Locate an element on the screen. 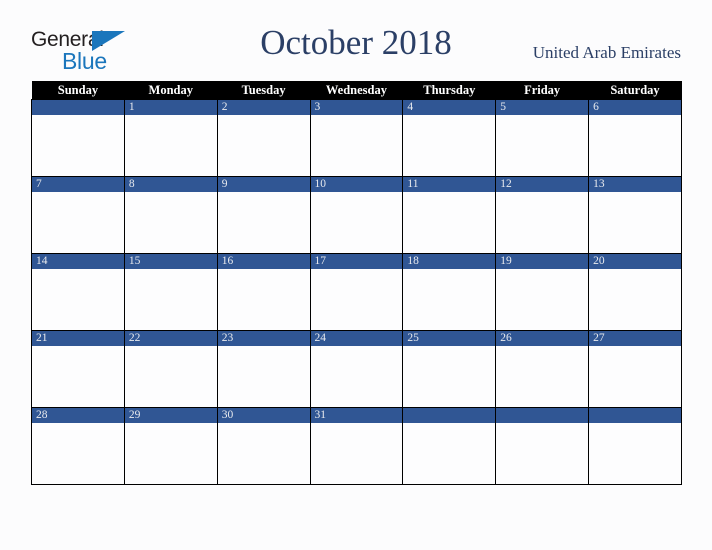  day-cell: 28 is located at coordinates (78, 446).